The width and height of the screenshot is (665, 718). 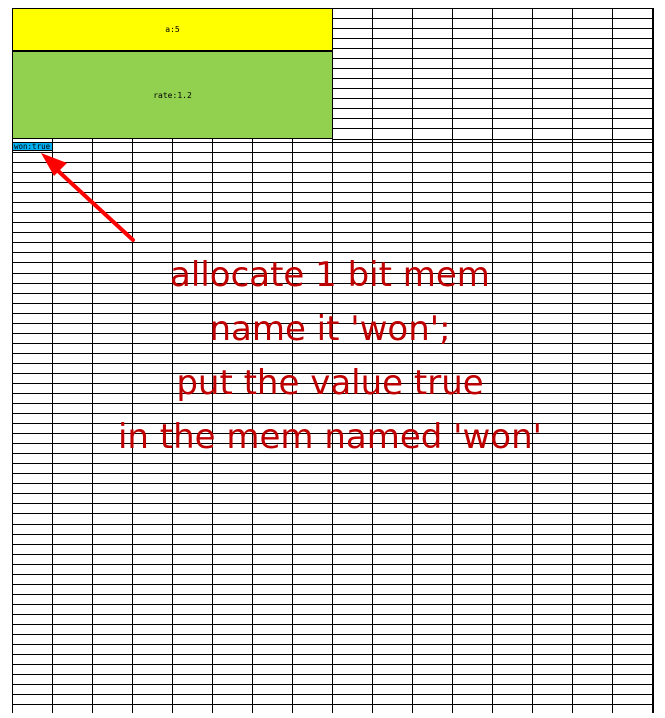 I want to click on annotation-line-4: in the mem named 'won', so click(x=330, y=437).